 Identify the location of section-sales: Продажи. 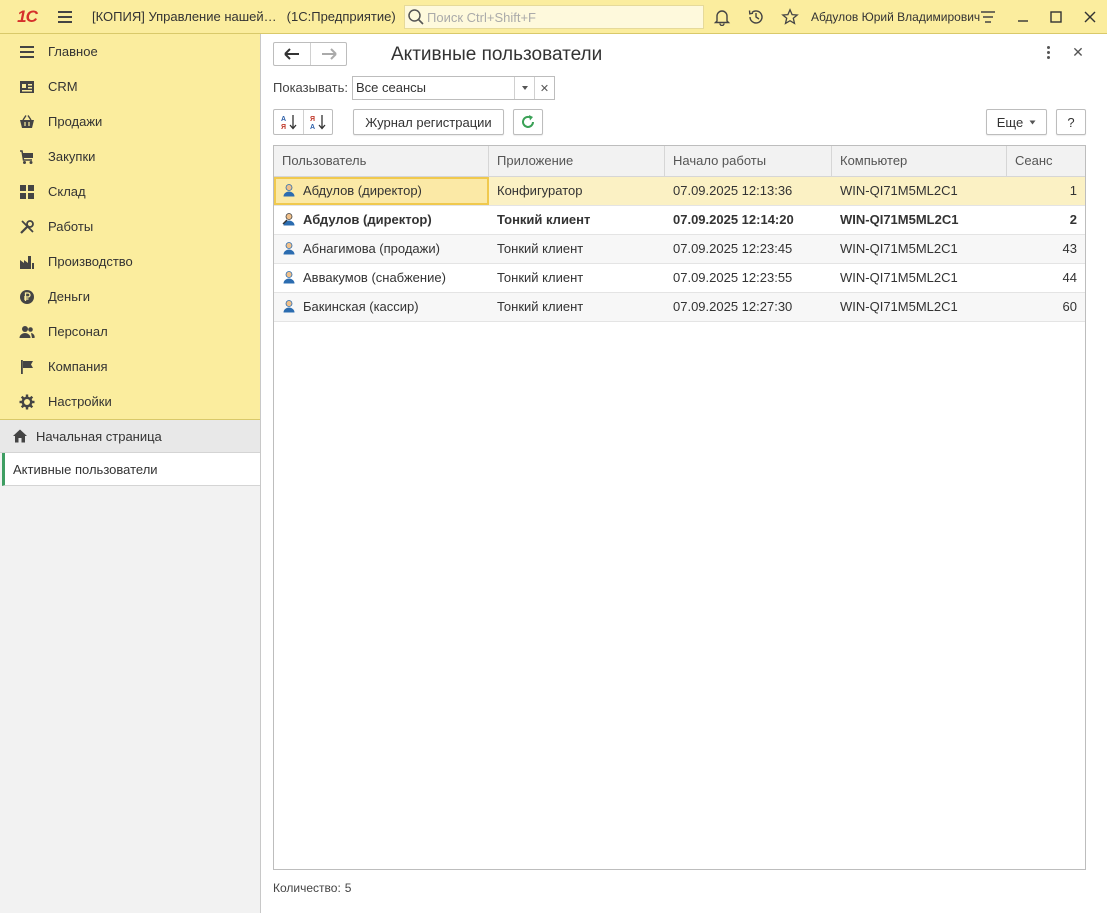
(130, 121).